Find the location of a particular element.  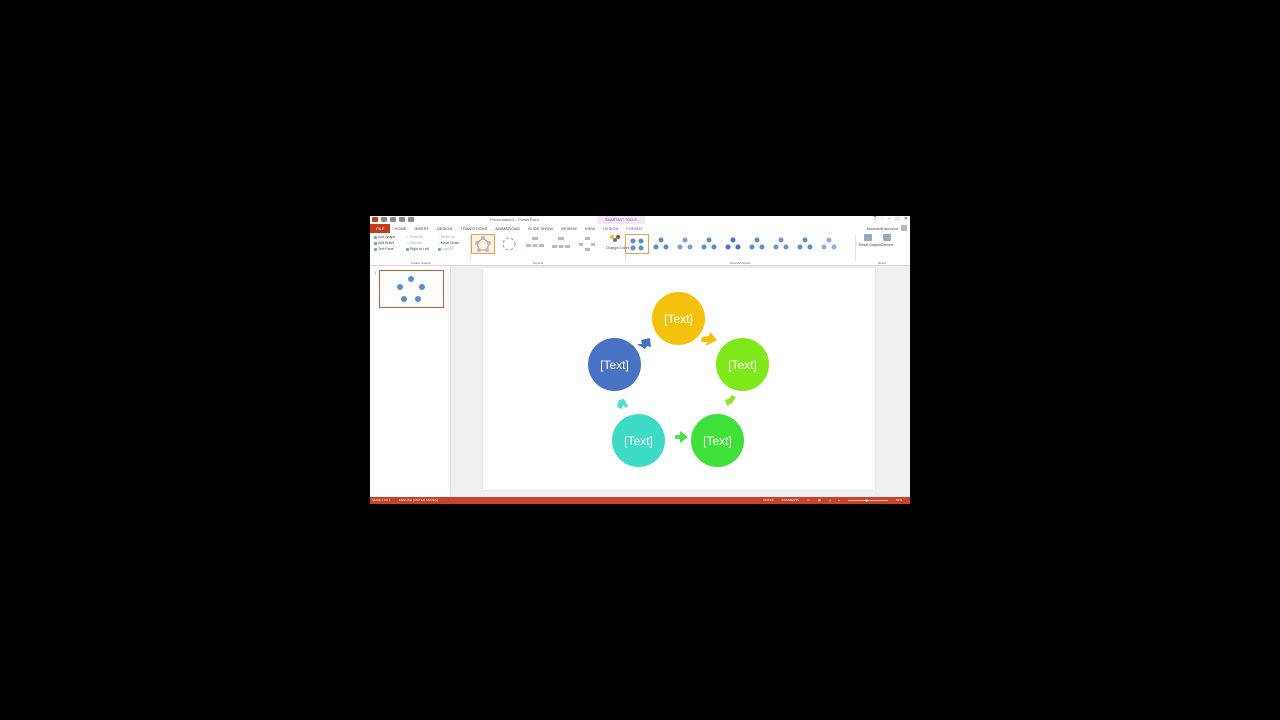

reading-view-icon: ▯ is located at coordinates (830, 500).